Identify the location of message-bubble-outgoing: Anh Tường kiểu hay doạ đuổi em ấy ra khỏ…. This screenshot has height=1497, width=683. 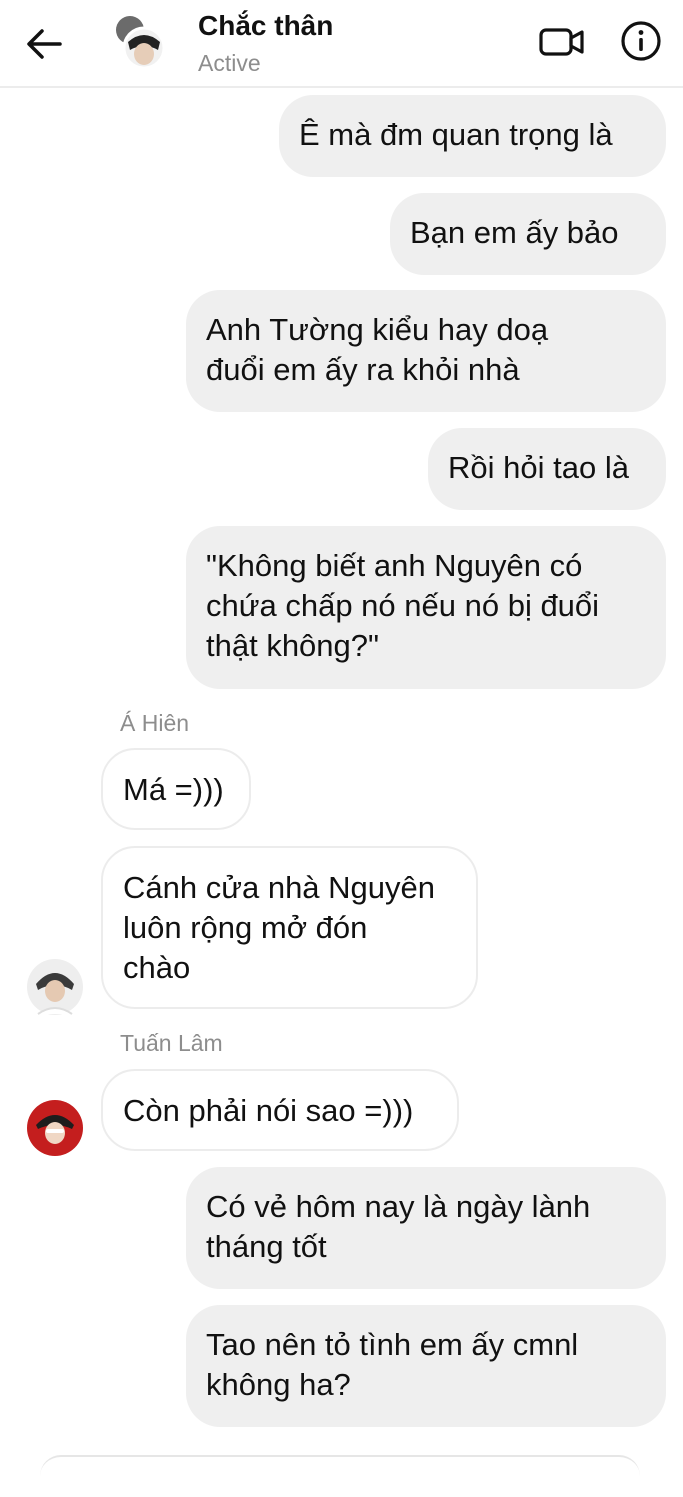
(426, 351).